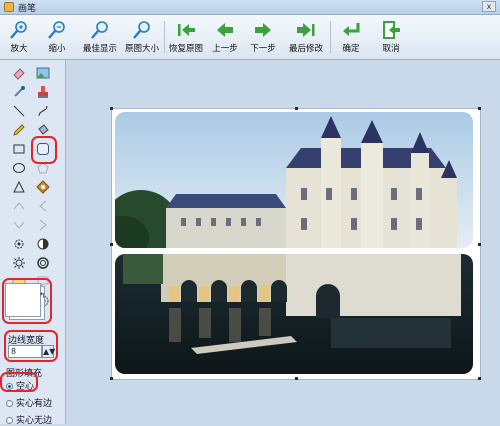  What do you see at coordinates (225, 49) in the screenshot?
I see `undo-label: 上一步` at bounding box center [225, 49].